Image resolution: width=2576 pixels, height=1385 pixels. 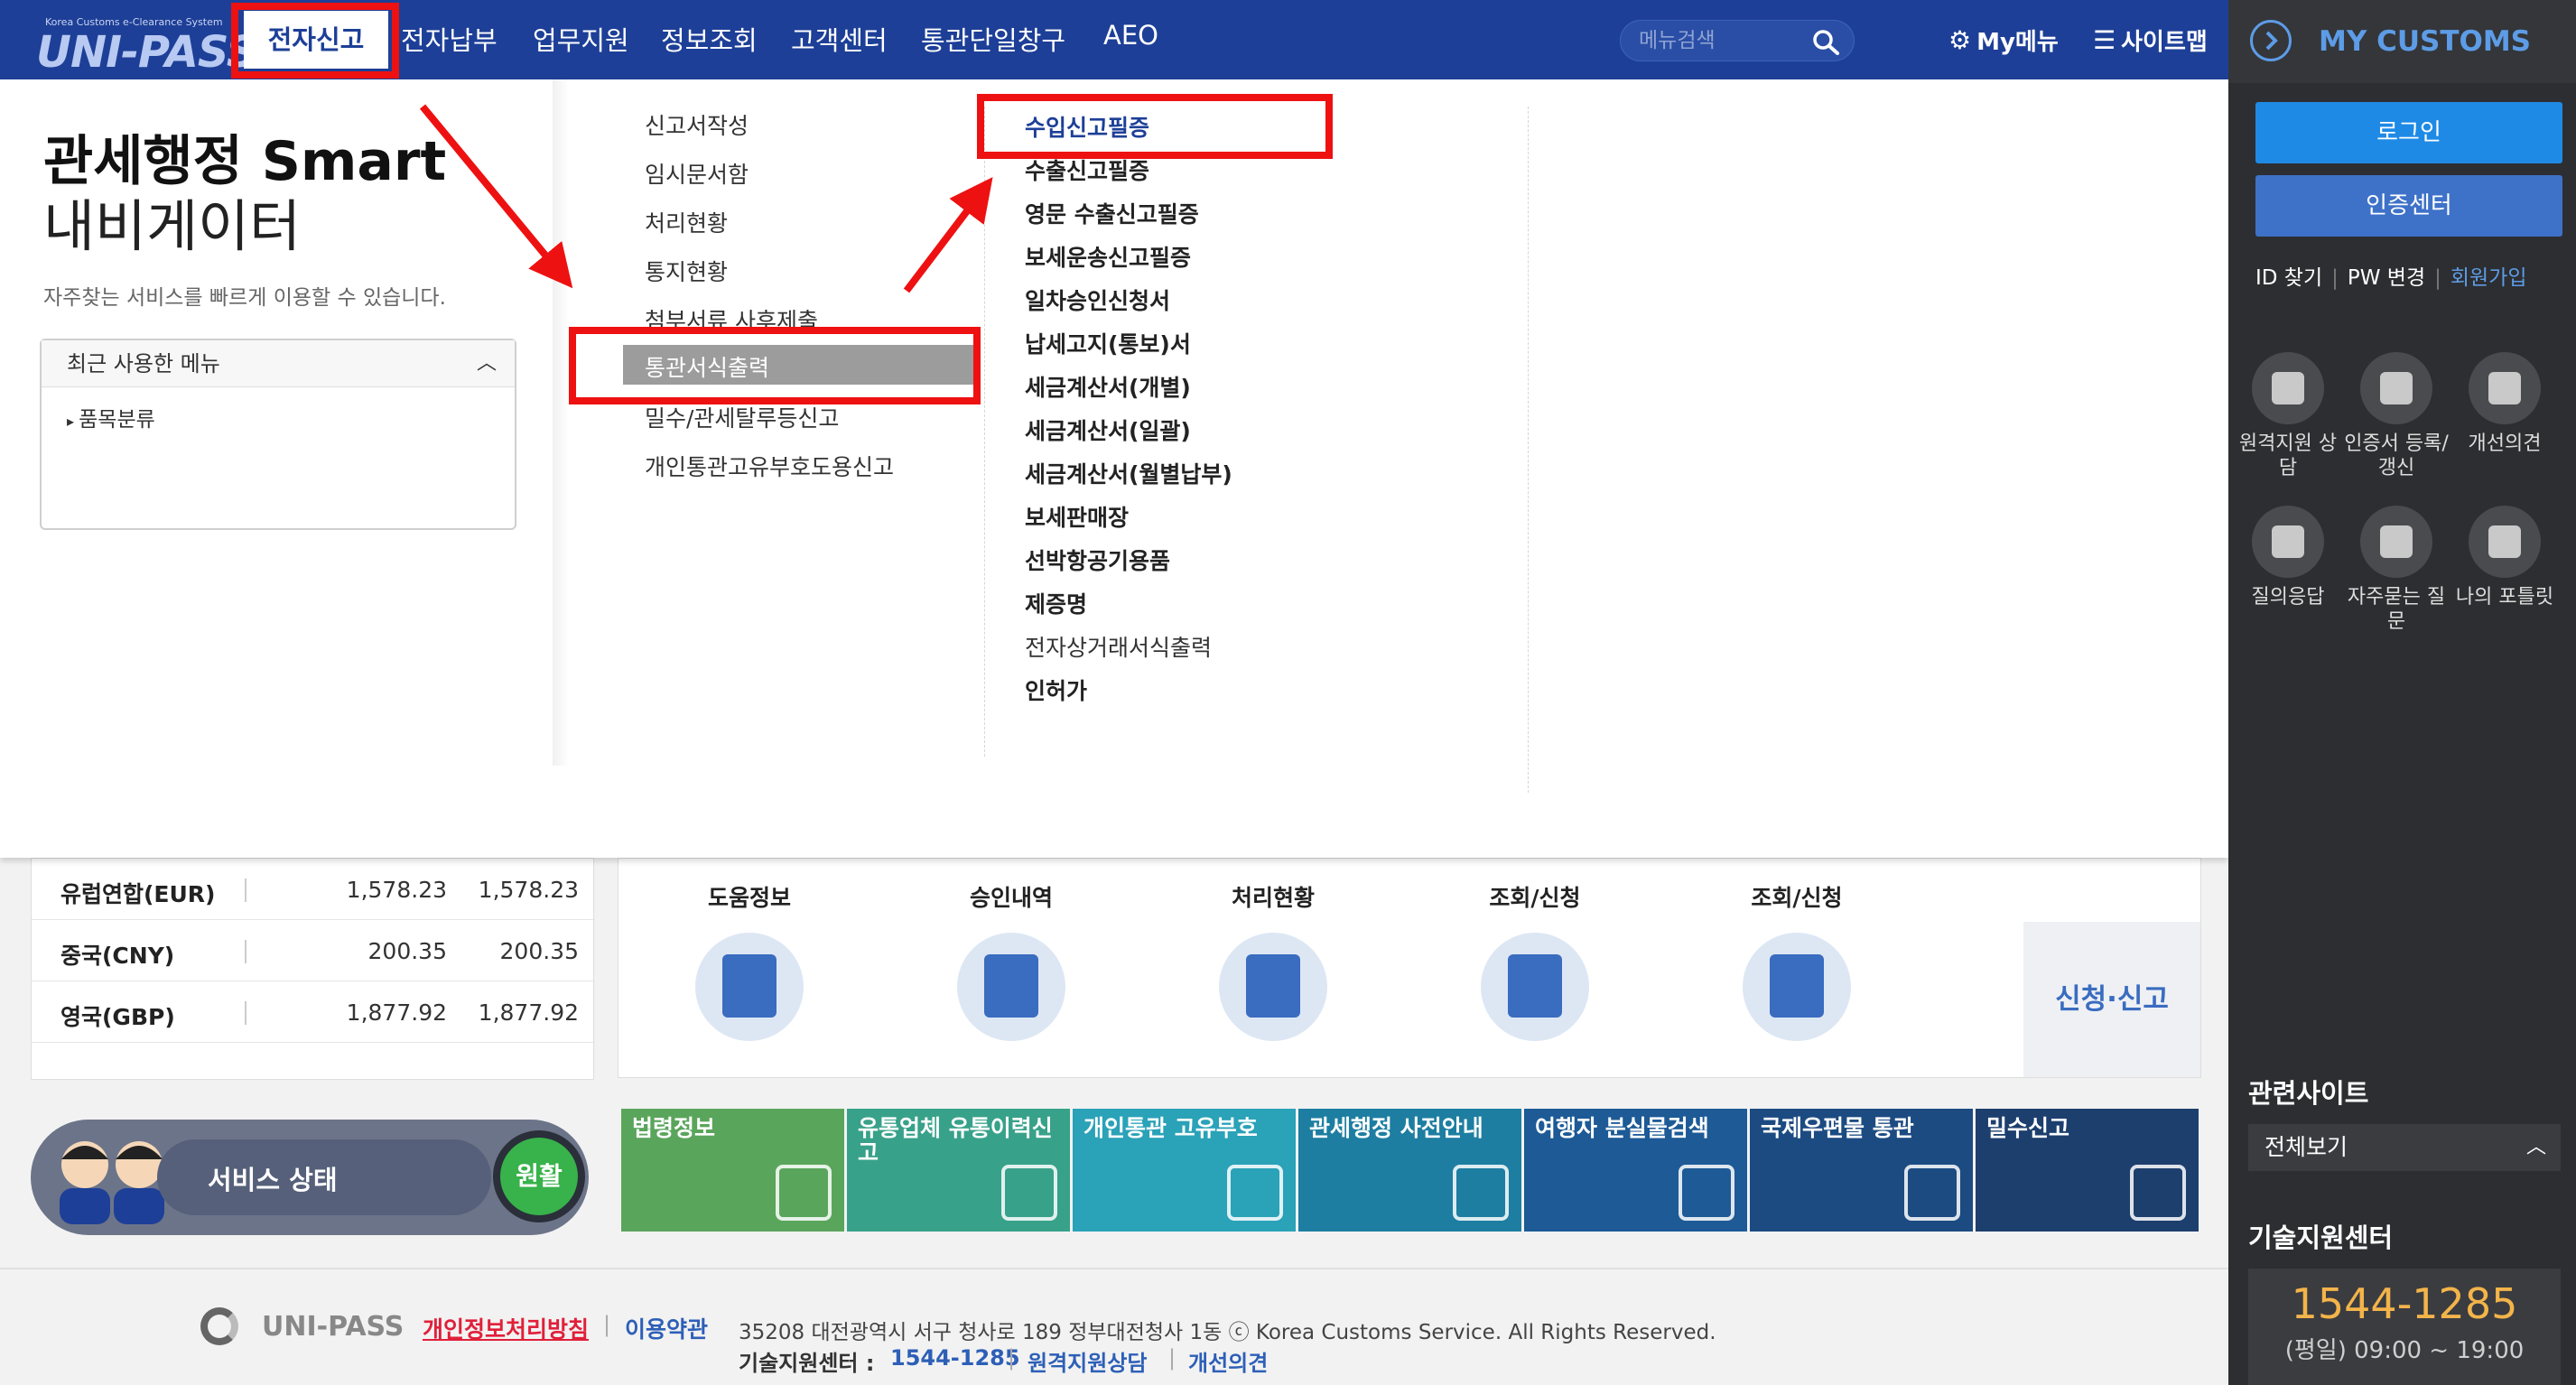 What do you see at coordinates (1184, 1170) in the screenshot?
I see `tile-personal-customs-code: 개인통관 고유부호` at bounding box center [1184, 1170].